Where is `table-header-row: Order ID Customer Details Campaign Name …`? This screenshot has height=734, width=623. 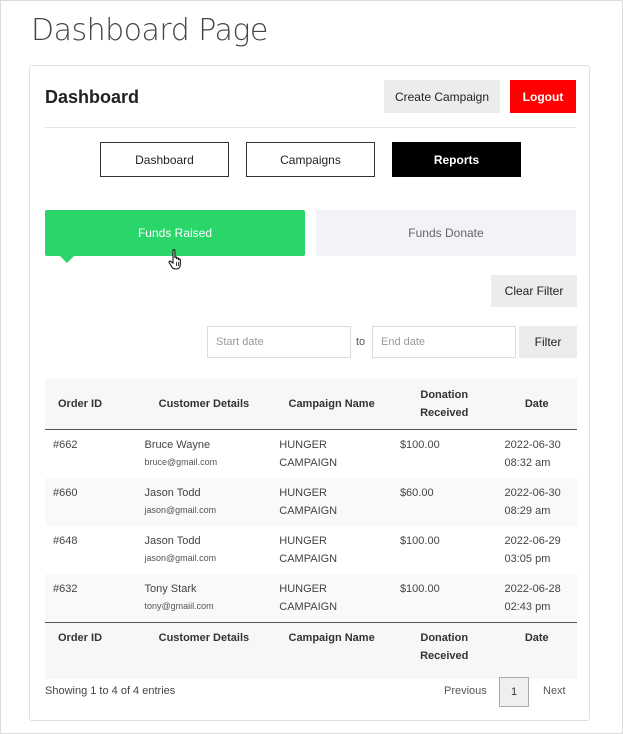
table-header-row: Order ID Customer Details Campaign Name … is located at coordinates (311, 404).